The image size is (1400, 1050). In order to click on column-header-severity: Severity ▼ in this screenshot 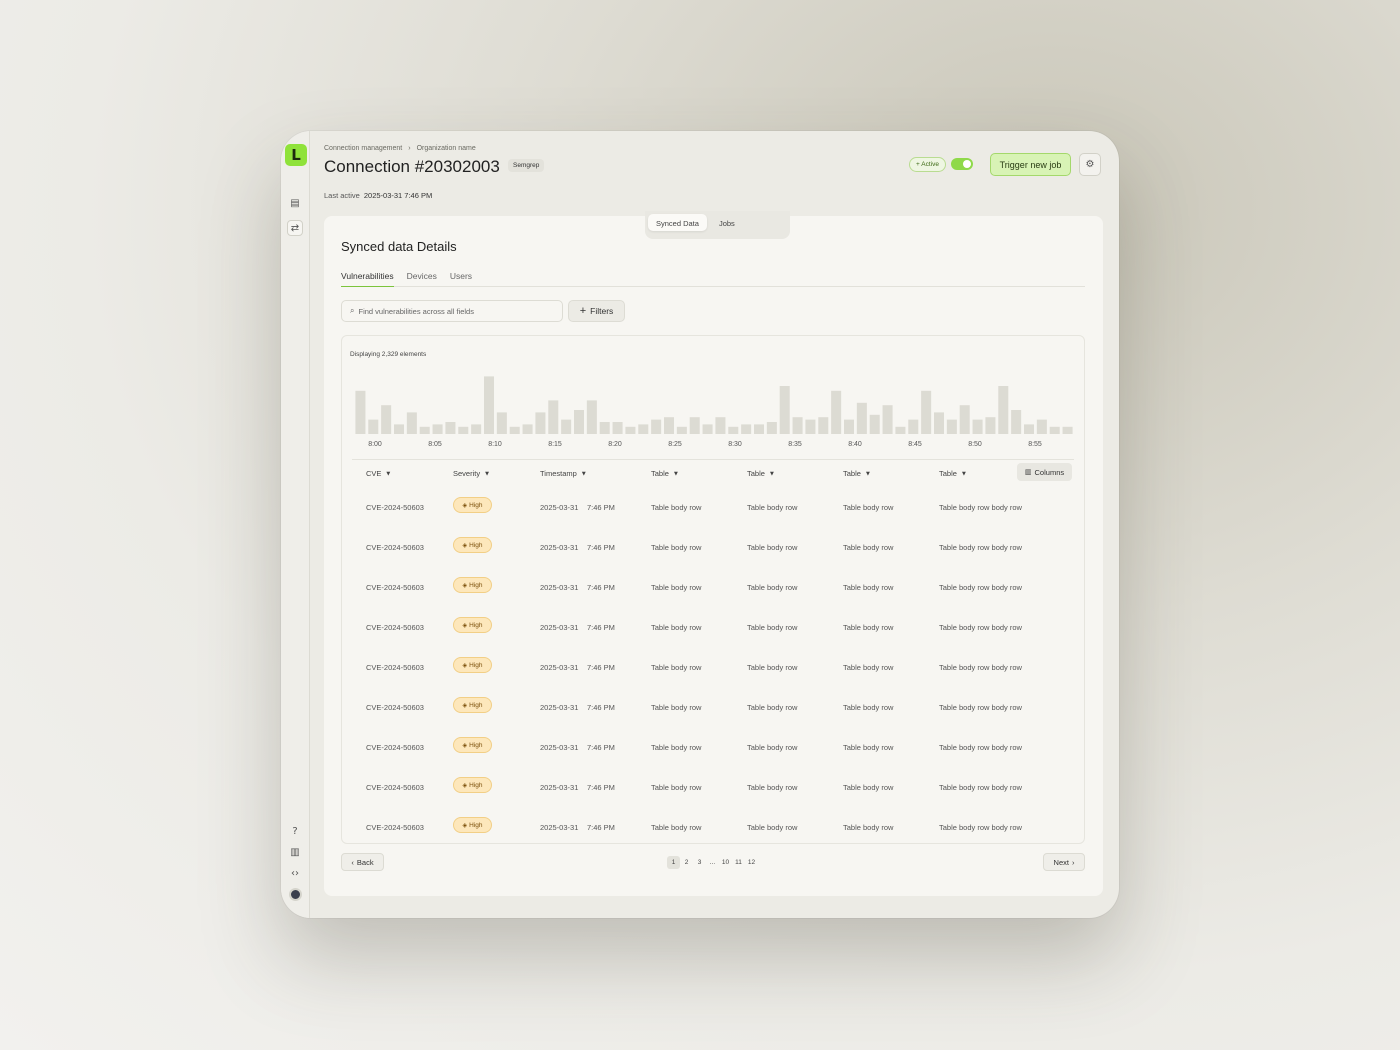, I will do `click(471, 473)`.